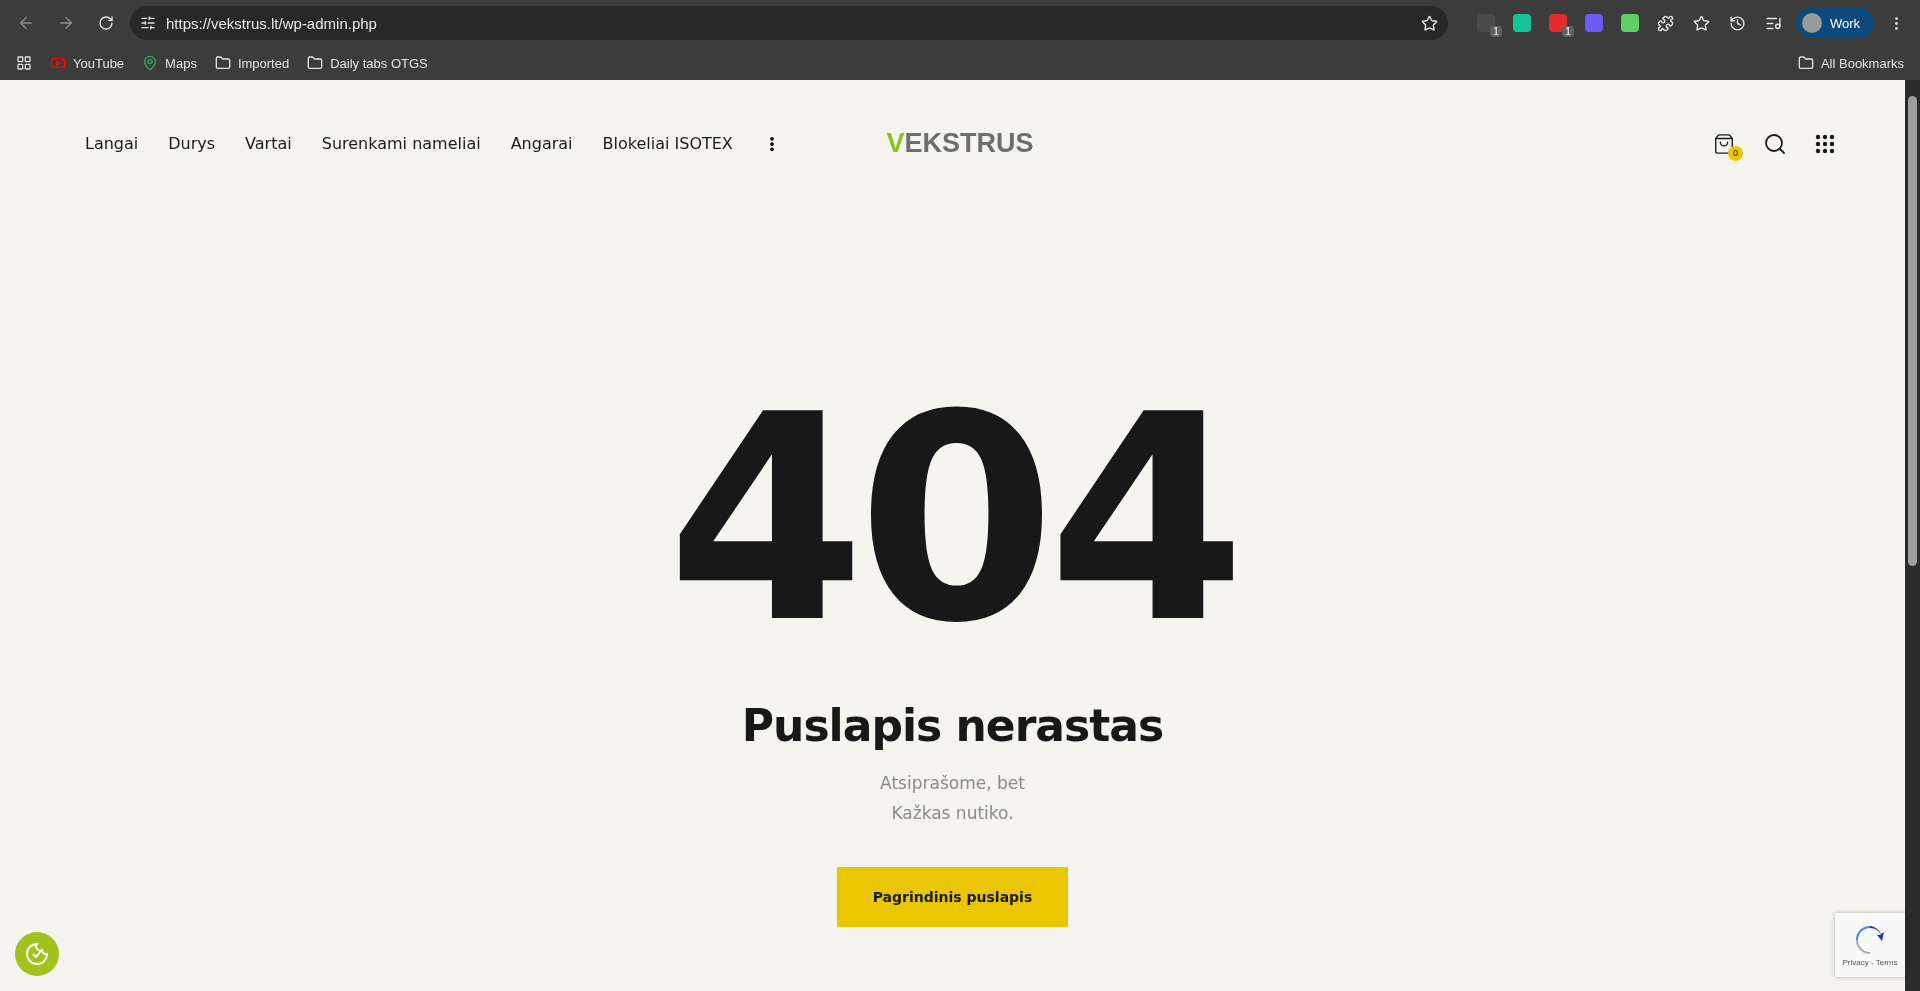 This screenshot has height=991, width=1920. What do you see at coordinates (37, 954) in the screenshot?
I see `cookie-check-icon` at bounding box center [37, 954].